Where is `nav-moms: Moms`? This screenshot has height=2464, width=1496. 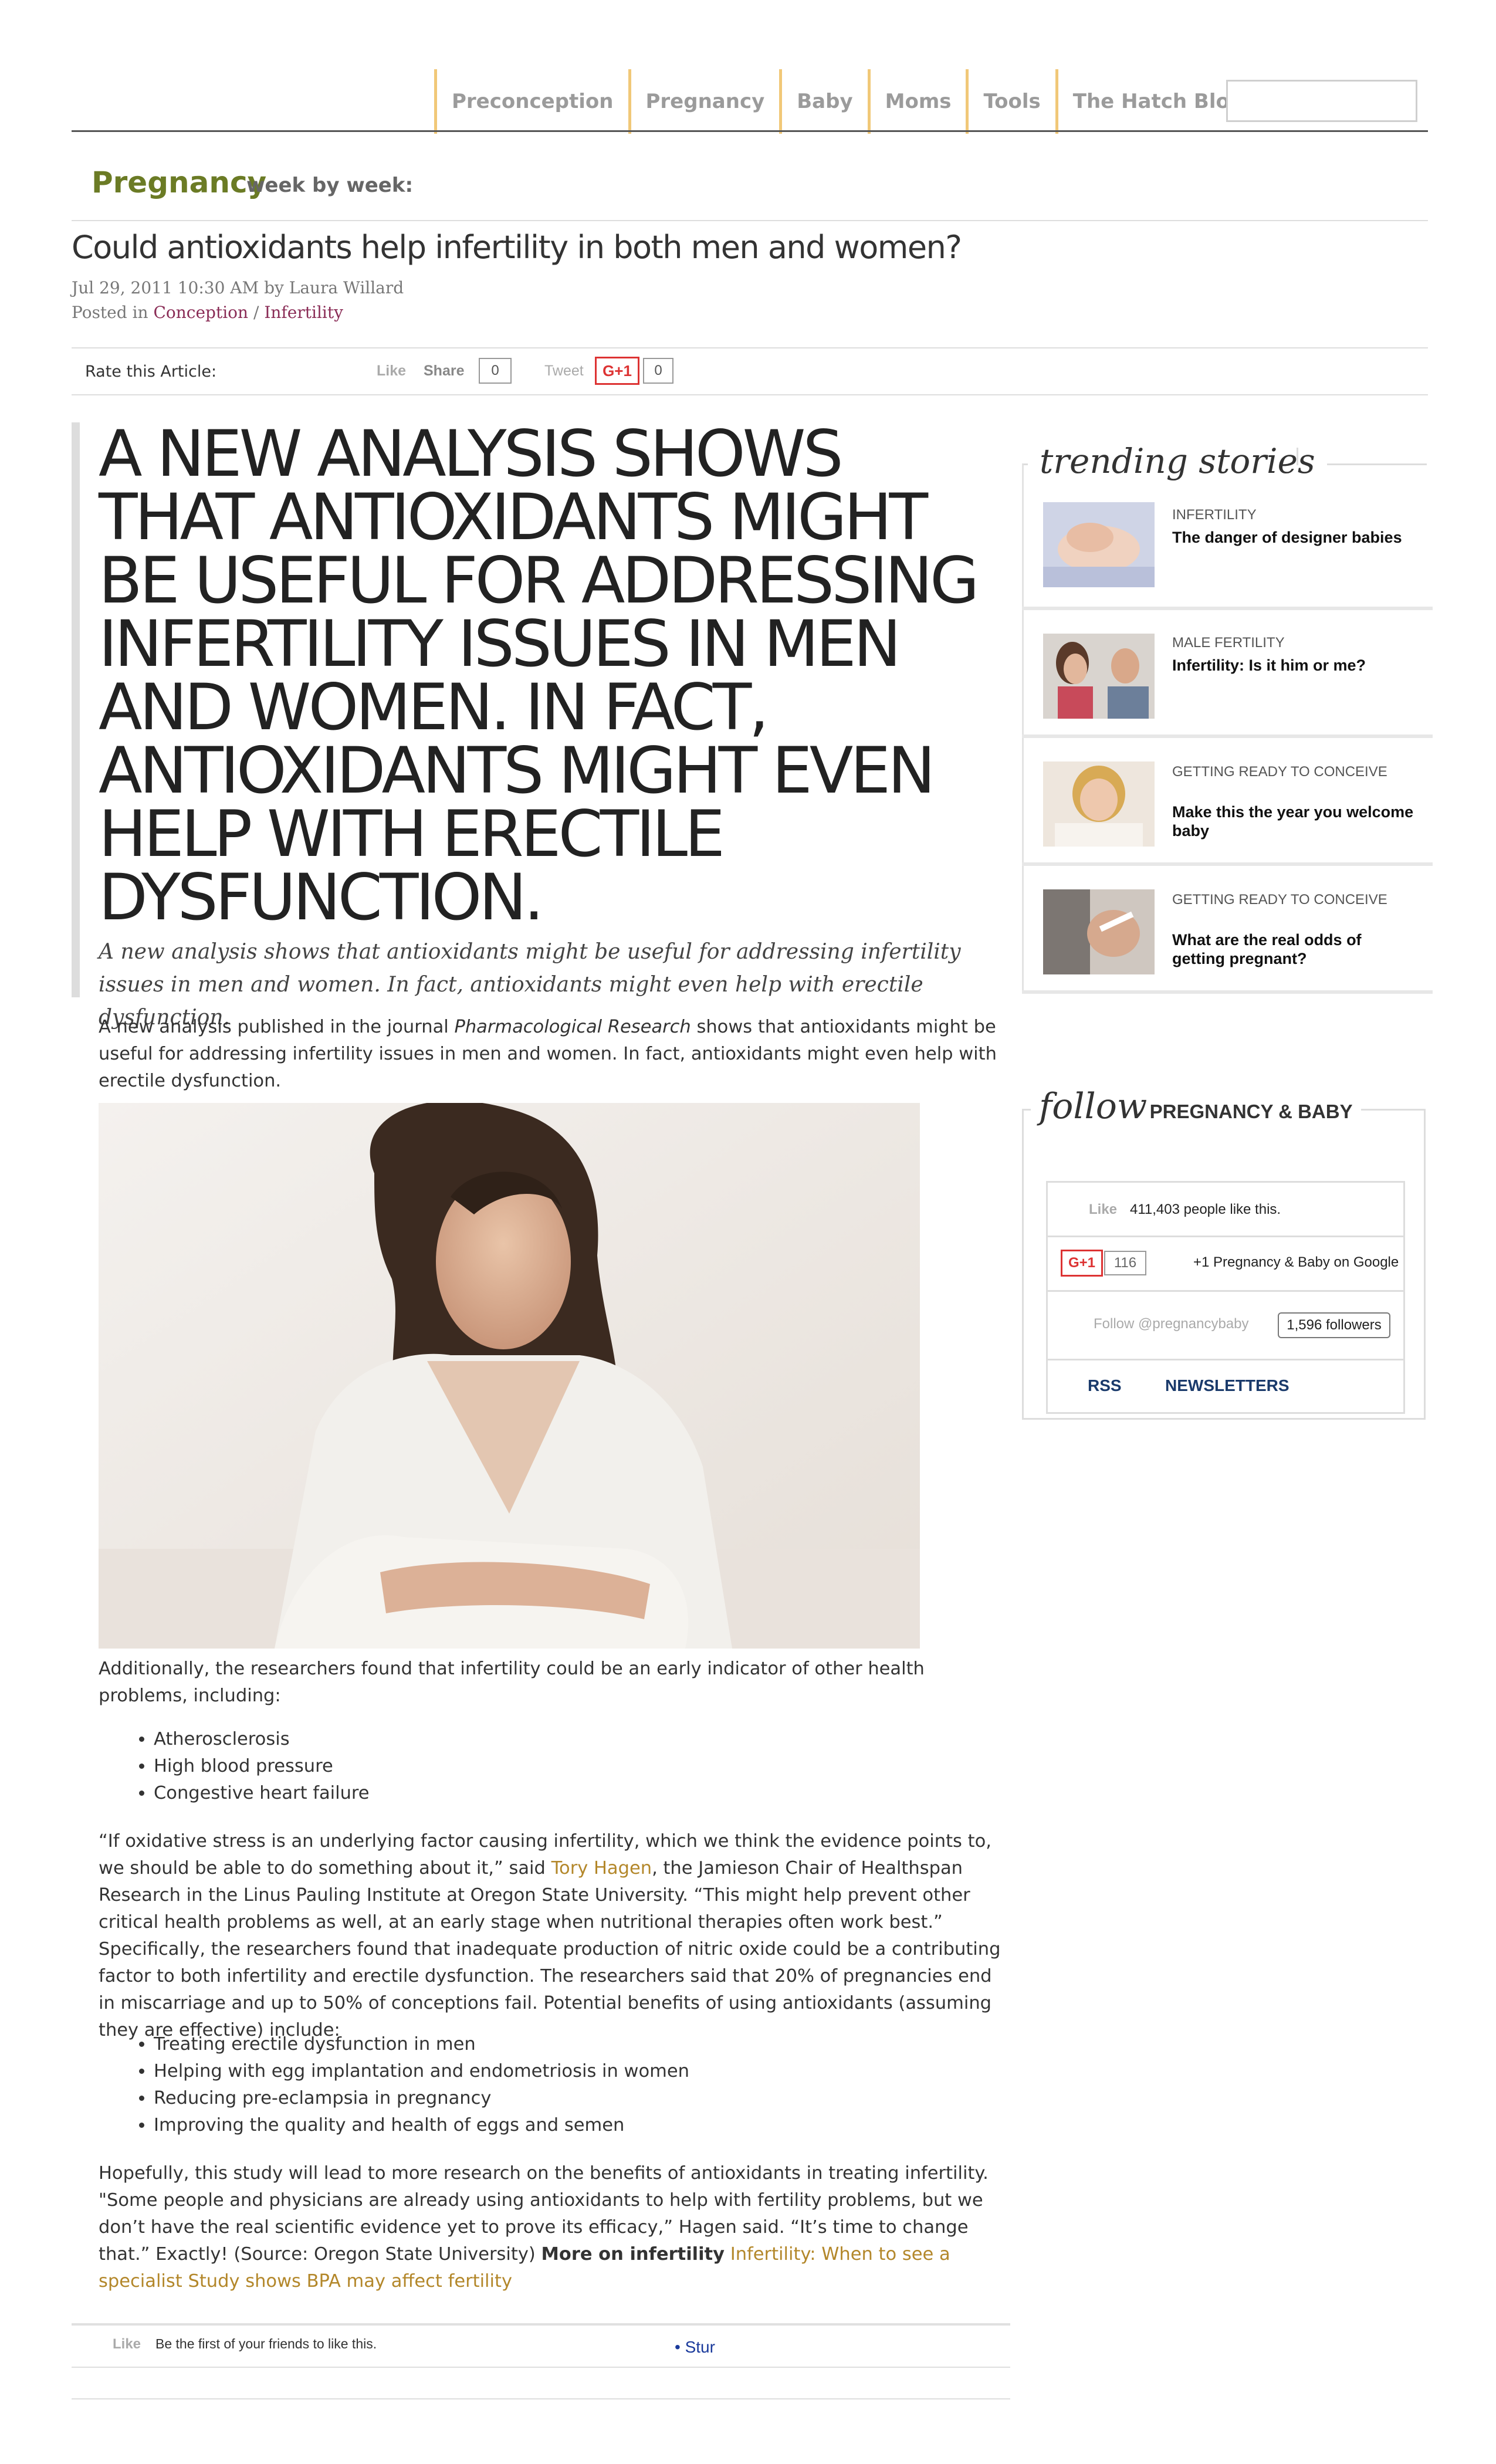
nav-moms: Moms is located at coordinates (918, 102).